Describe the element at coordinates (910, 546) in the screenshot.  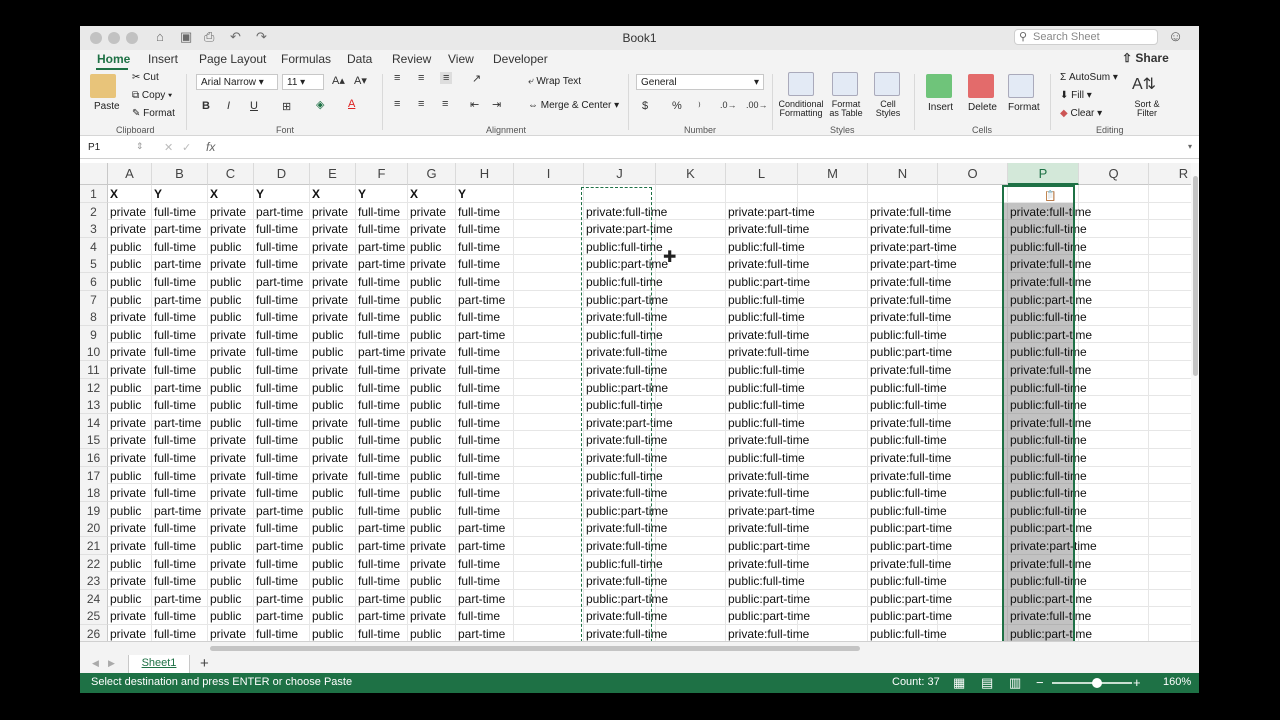
I see `cell-n21: public:part-time` at that location.